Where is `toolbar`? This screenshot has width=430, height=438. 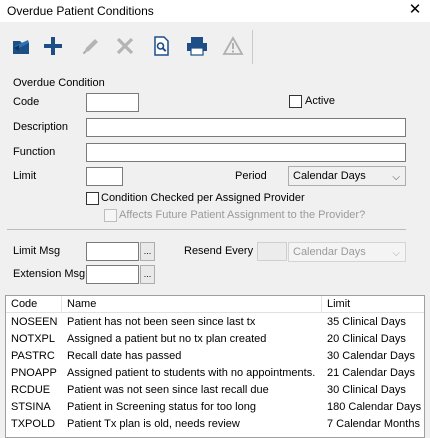
toolbar is located at coordinates (215, 46).